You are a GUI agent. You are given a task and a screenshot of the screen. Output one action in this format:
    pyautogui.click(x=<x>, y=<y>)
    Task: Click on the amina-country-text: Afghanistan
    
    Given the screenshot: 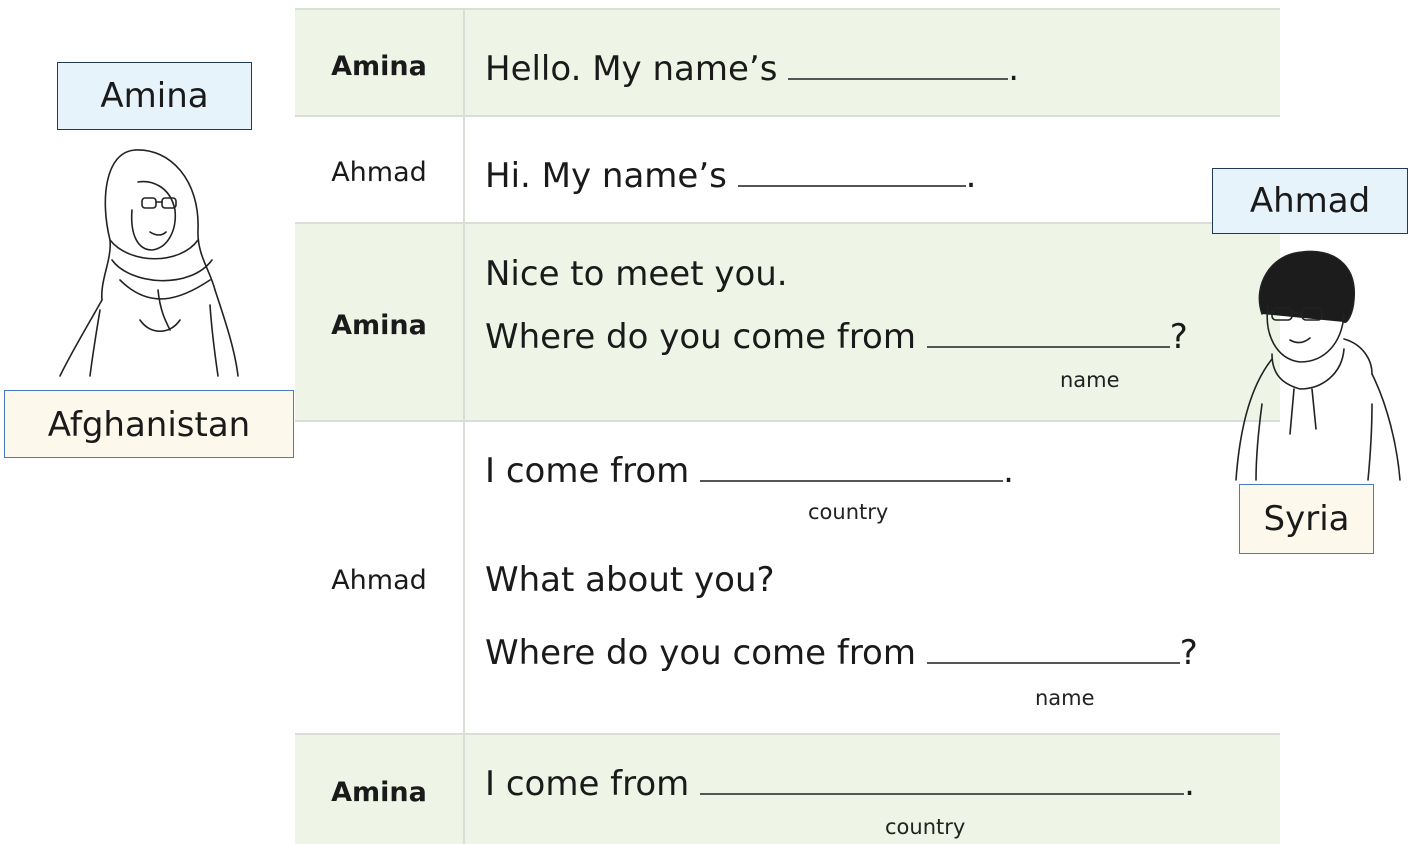 What is the action you would take?
    pyautogui.click(x=149, y=425)
    